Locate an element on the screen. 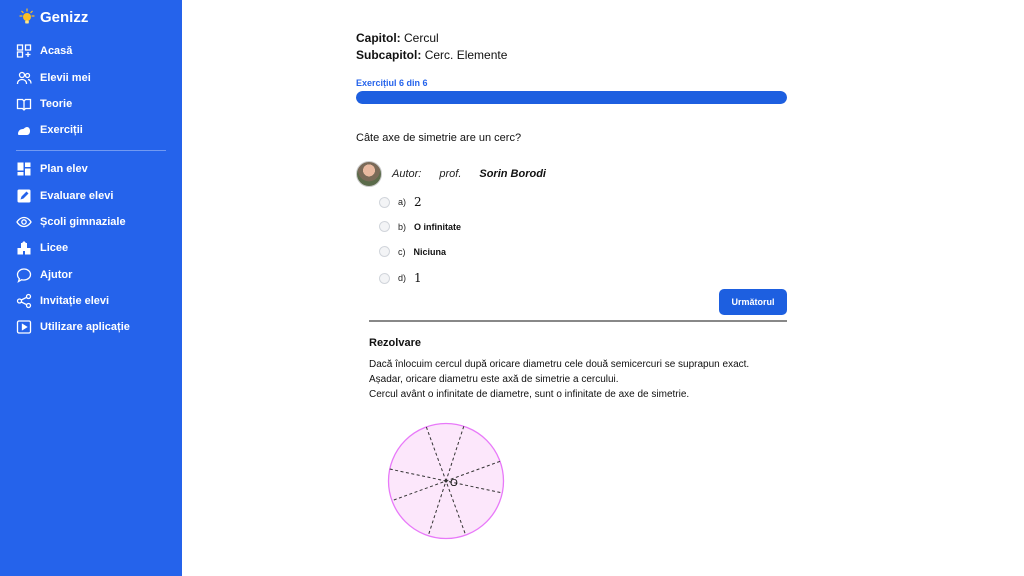 The height and width of the screenshot is (576, 1024). progress-bar is located at coordinates (571, 97).